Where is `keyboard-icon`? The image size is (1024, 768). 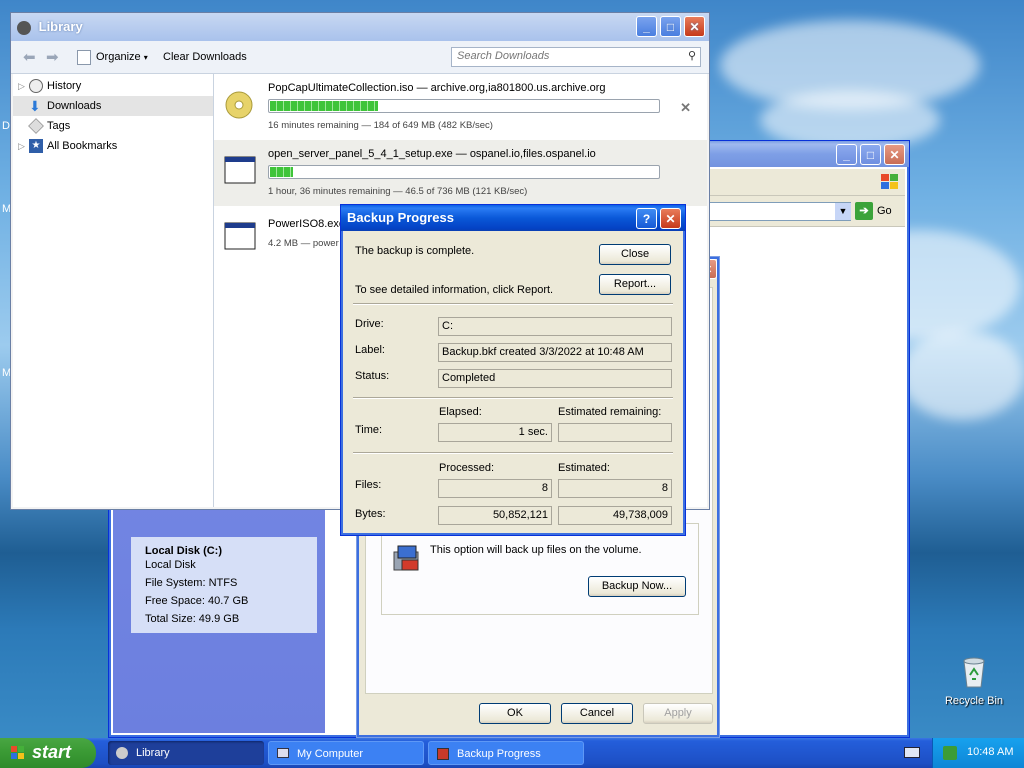 keyboard-icon is located at coordinates (912, 752).